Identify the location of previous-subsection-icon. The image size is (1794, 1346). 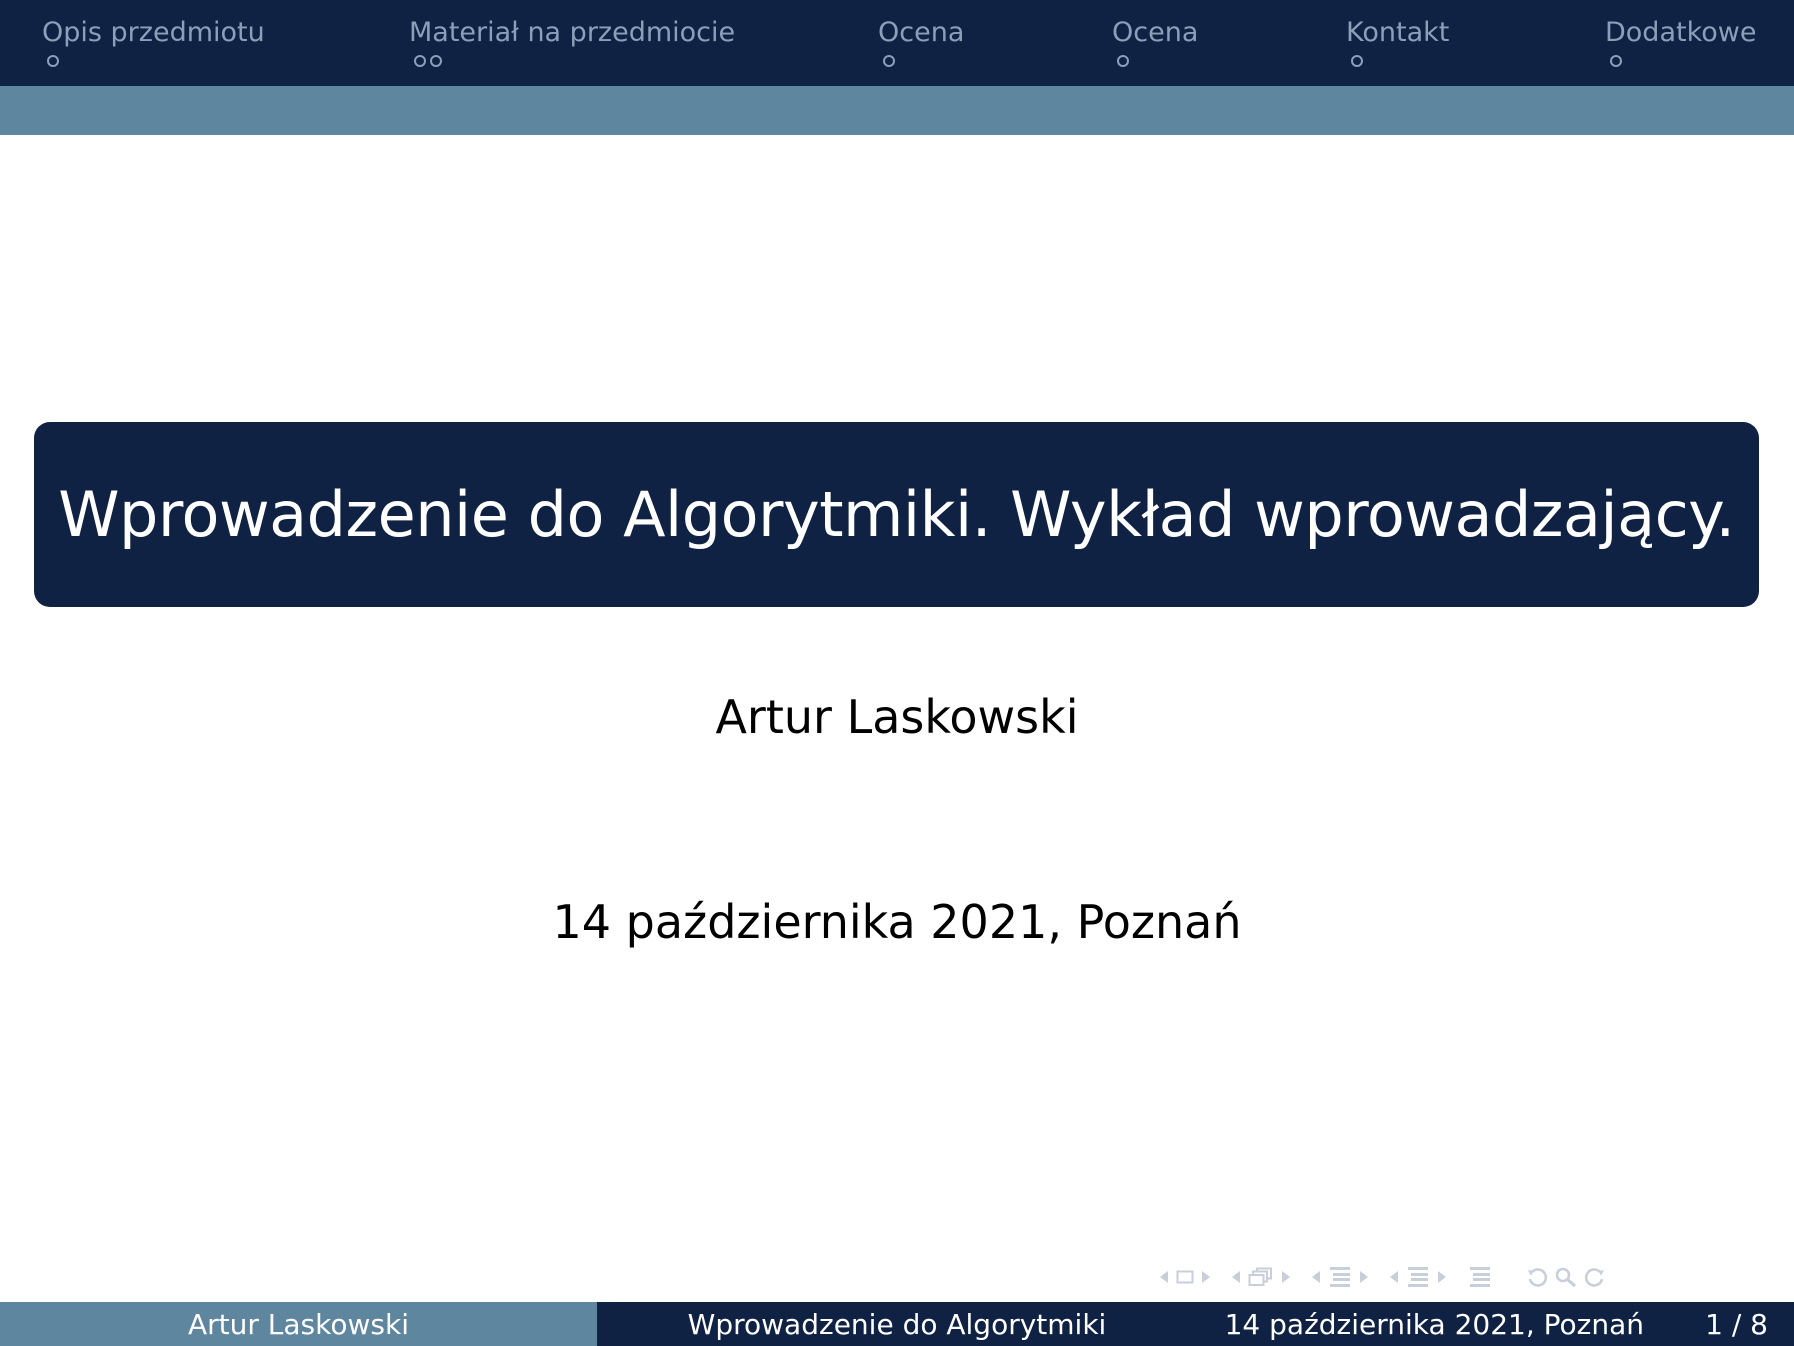
(1316, 1277).